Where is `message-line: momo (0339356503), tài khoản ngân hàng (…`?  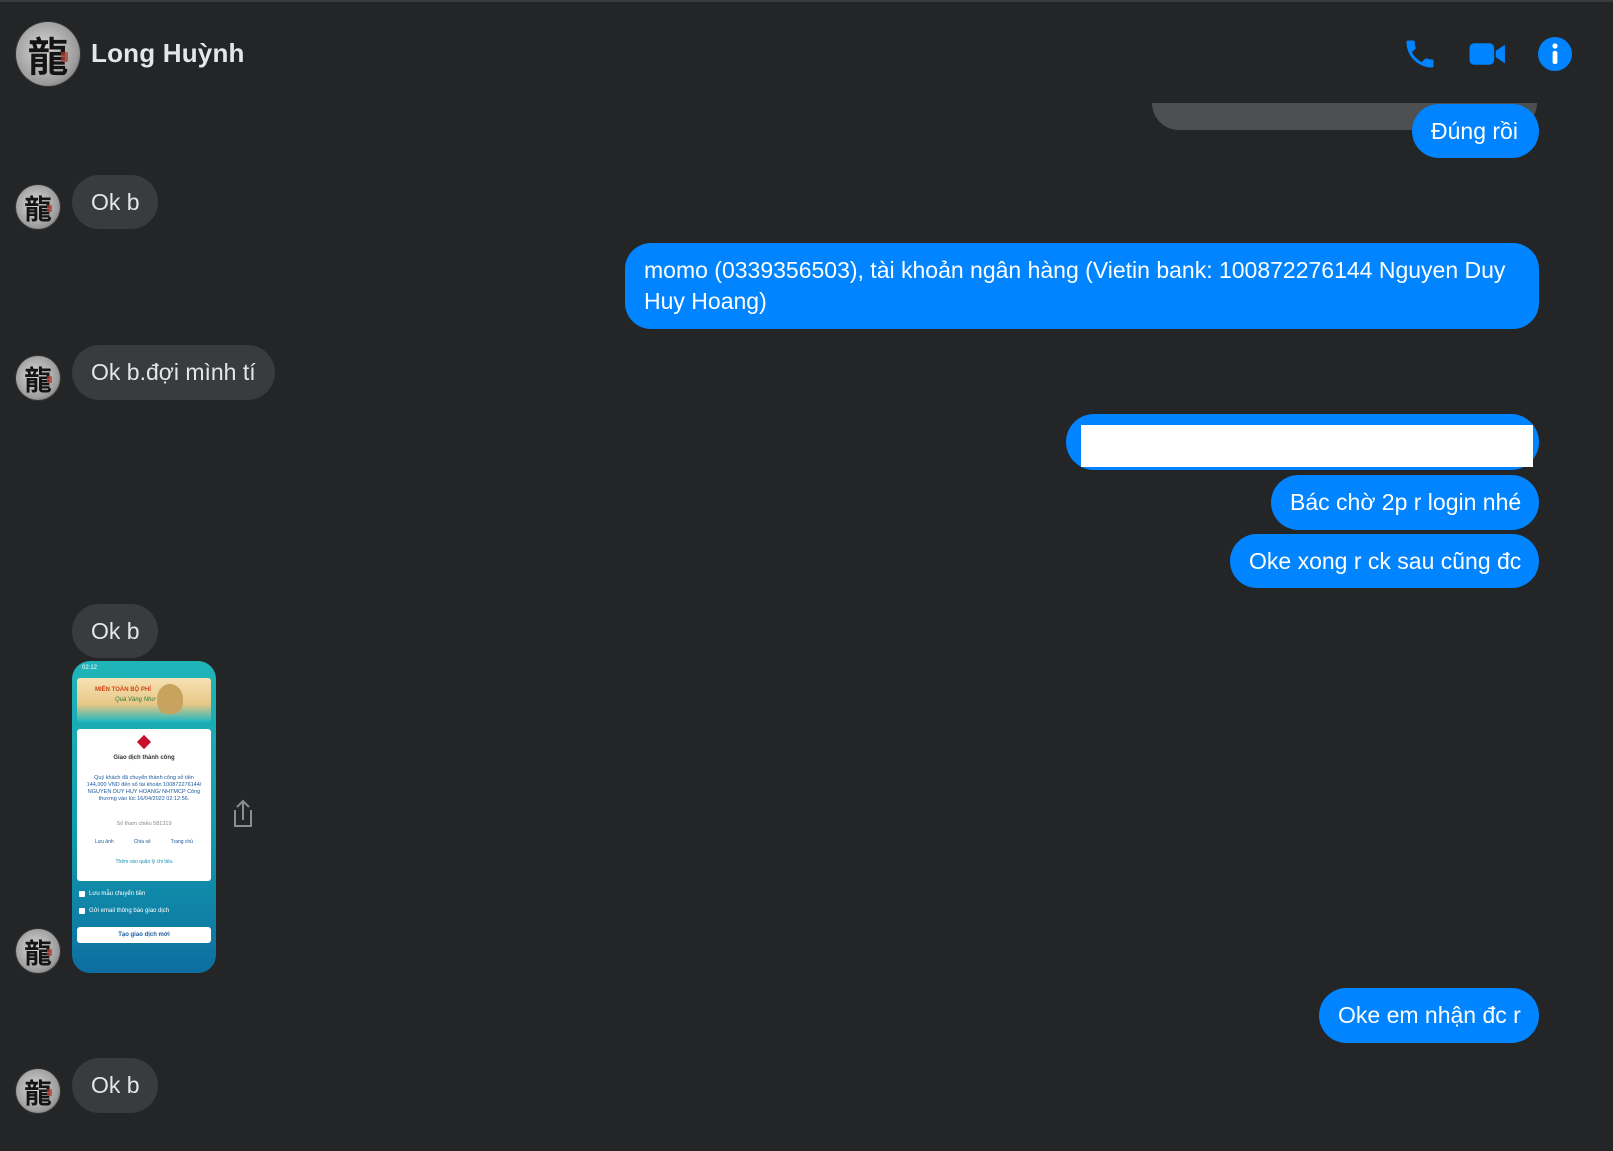 message-line: momo (0339356503), tài khoản ngân hàng (… is located at coordinates (1075, 270).